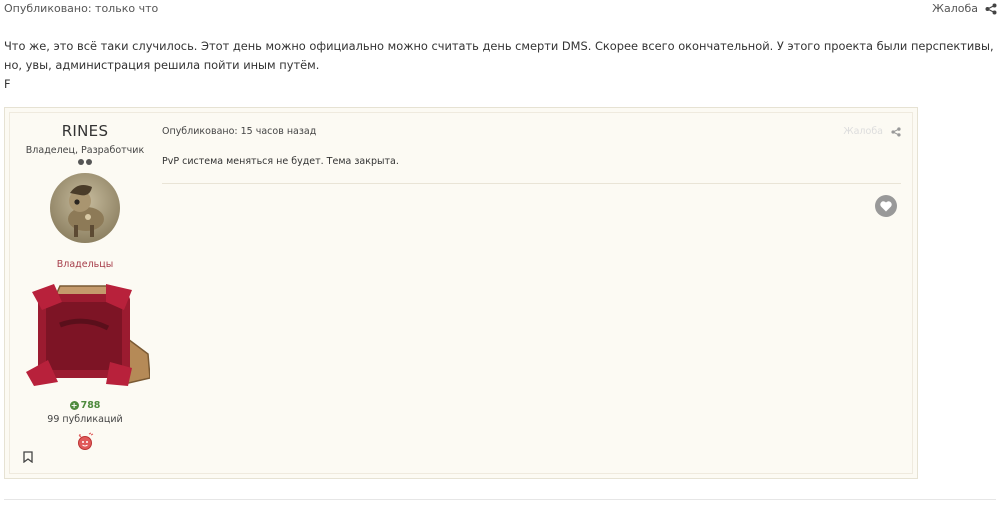 Image resolution: width=1000 pixels, height=511 pixels. Describe the element at coordinates (85, 131) in the screenshot. I see `author-name: RINES` at that location.